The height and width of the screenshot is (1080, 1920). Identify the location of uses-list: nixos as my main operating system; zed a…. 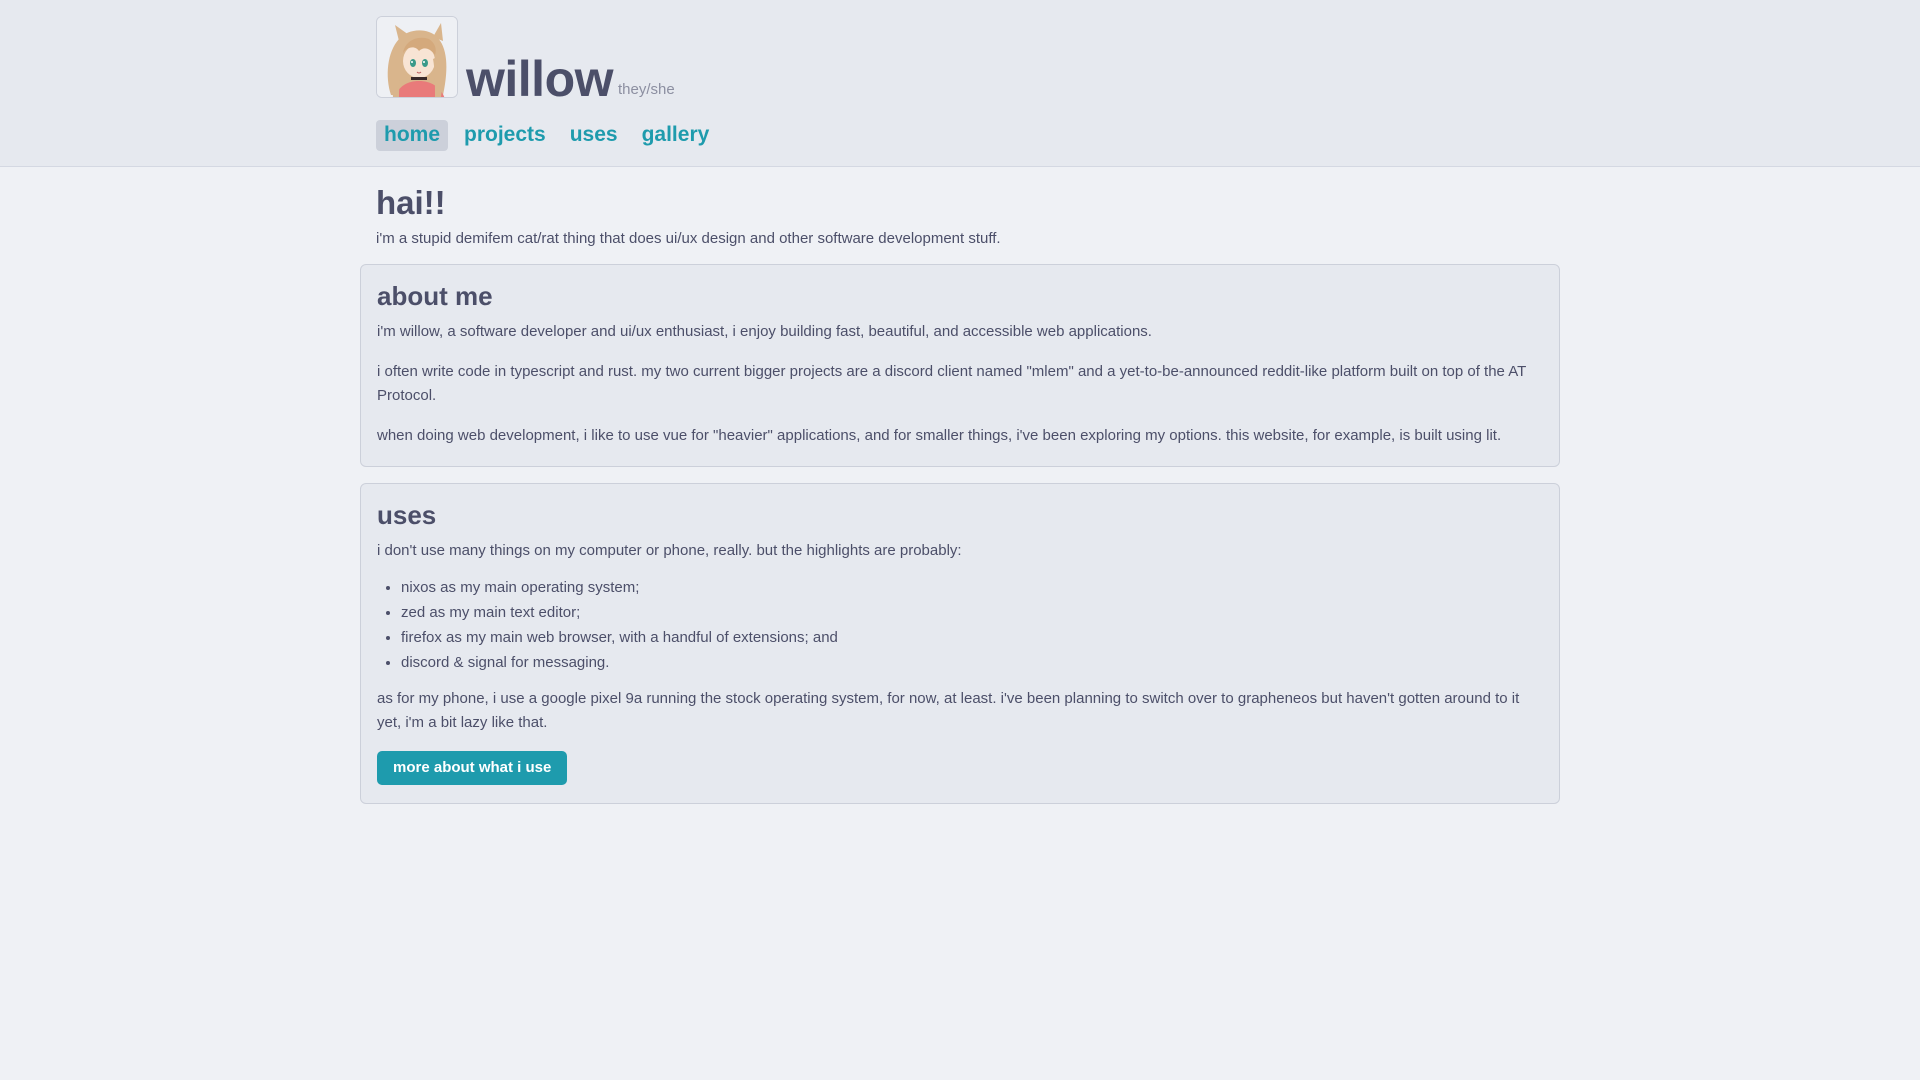
(960, 625).